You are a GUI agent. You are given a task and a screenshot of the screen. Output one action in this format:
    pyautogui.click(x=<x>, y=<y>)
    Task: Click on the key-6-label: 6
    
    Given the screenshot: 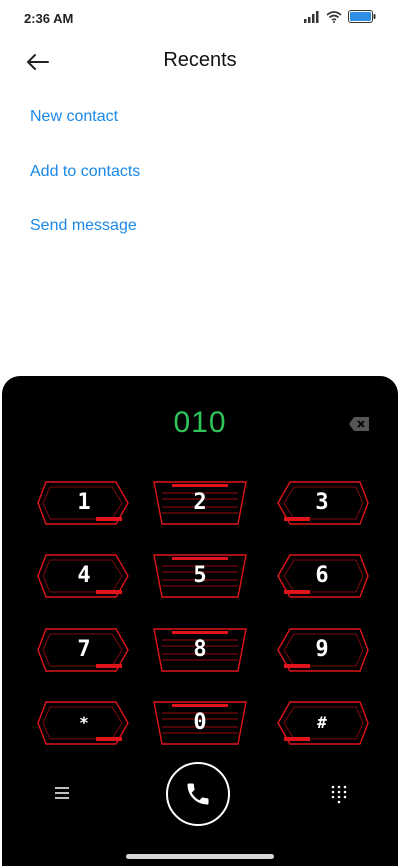 What is the action you would take?
    pyautogui.click(x=322, y=575)
    